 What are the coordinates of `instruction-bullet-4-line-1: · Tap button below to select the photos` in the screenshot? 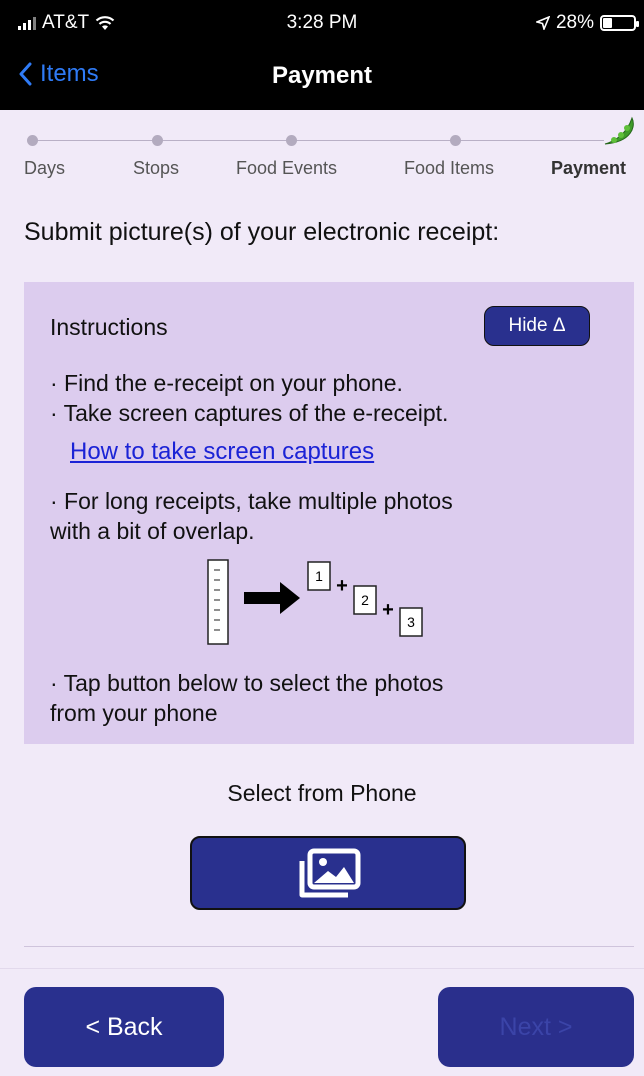 It's located at (247, 683).